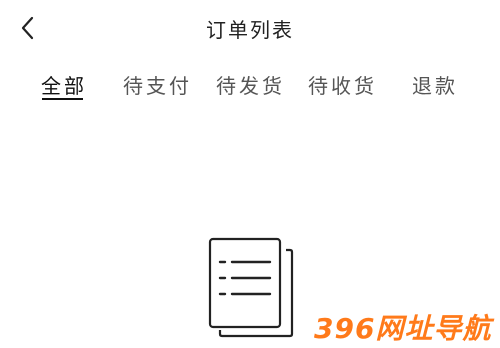 The image size is (500, 348). I want to click on tab-pending-receipt: 待收货, so click(342, 88).